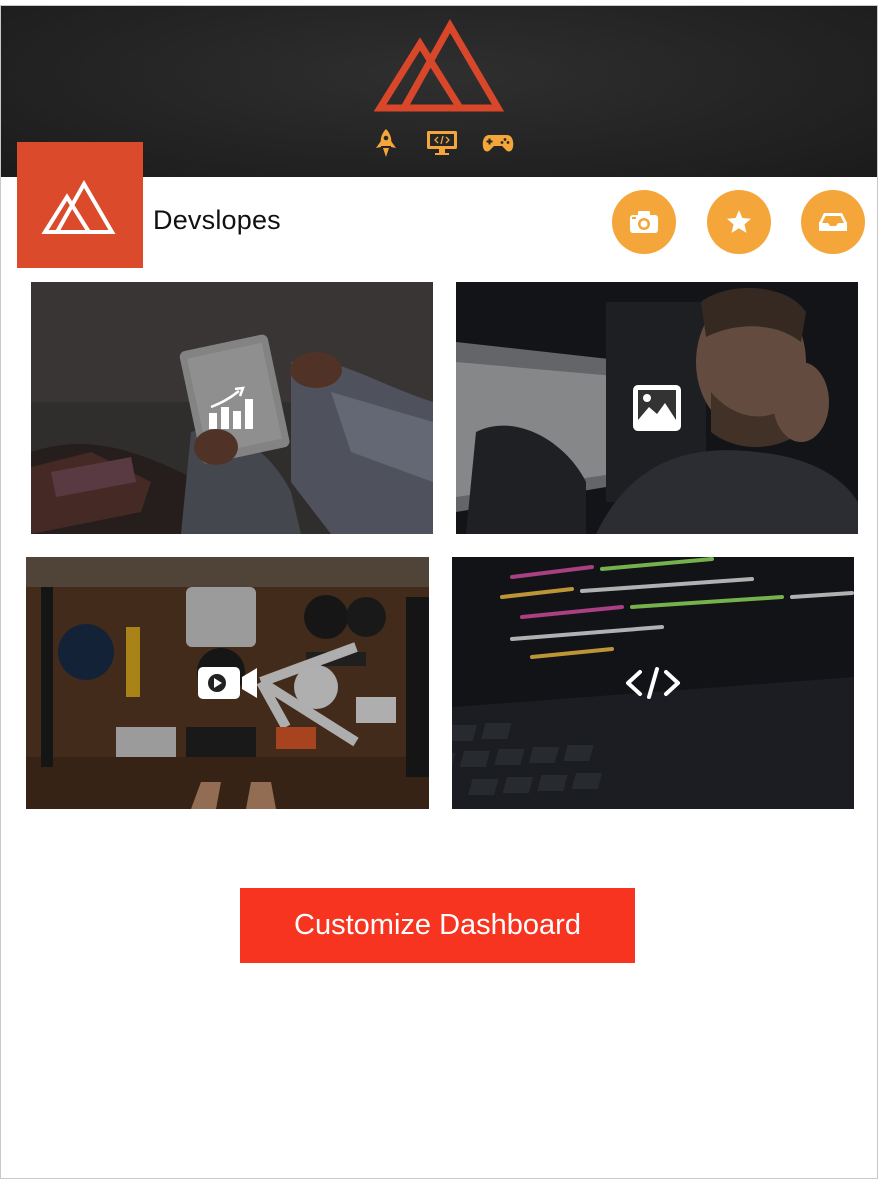 The image size is (884, 1180). I want to click on header-icon-row, so click(442, 143).